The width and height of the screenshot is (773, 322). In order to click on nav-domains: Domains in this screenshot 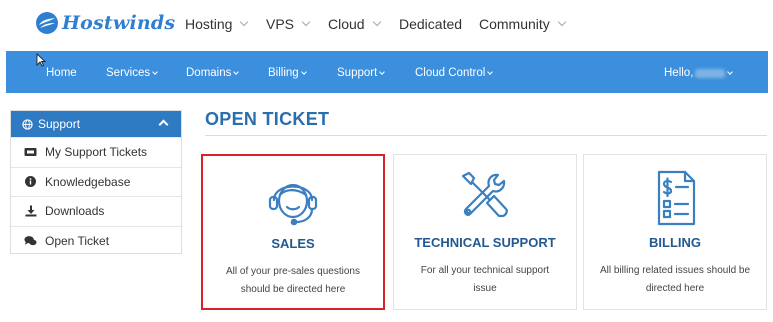, I will do `click(213, 73)`.